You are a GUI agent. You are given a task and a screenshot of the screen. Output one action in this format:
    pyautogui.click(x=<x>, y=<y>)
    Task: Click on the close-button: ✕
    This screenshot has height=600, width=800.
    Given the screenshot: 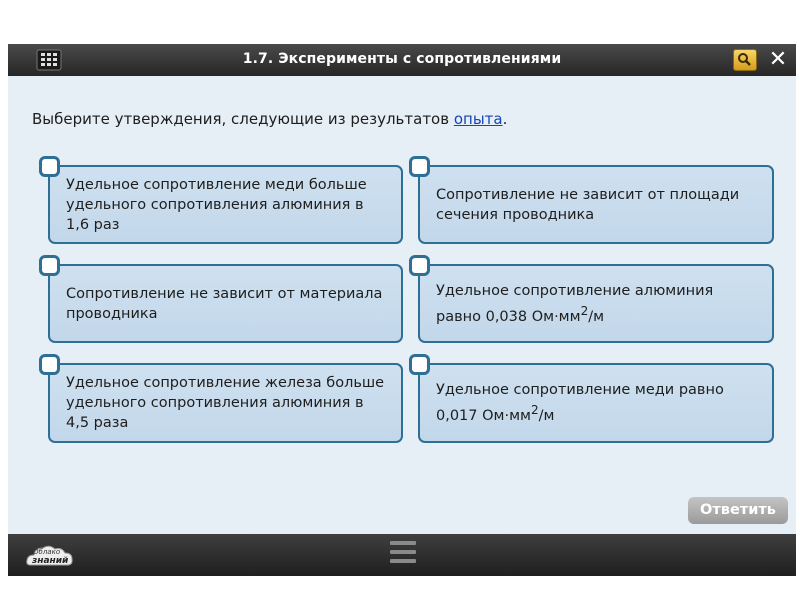 What is the action you would take?
    pyautogui.click(x=778, y=60)
    